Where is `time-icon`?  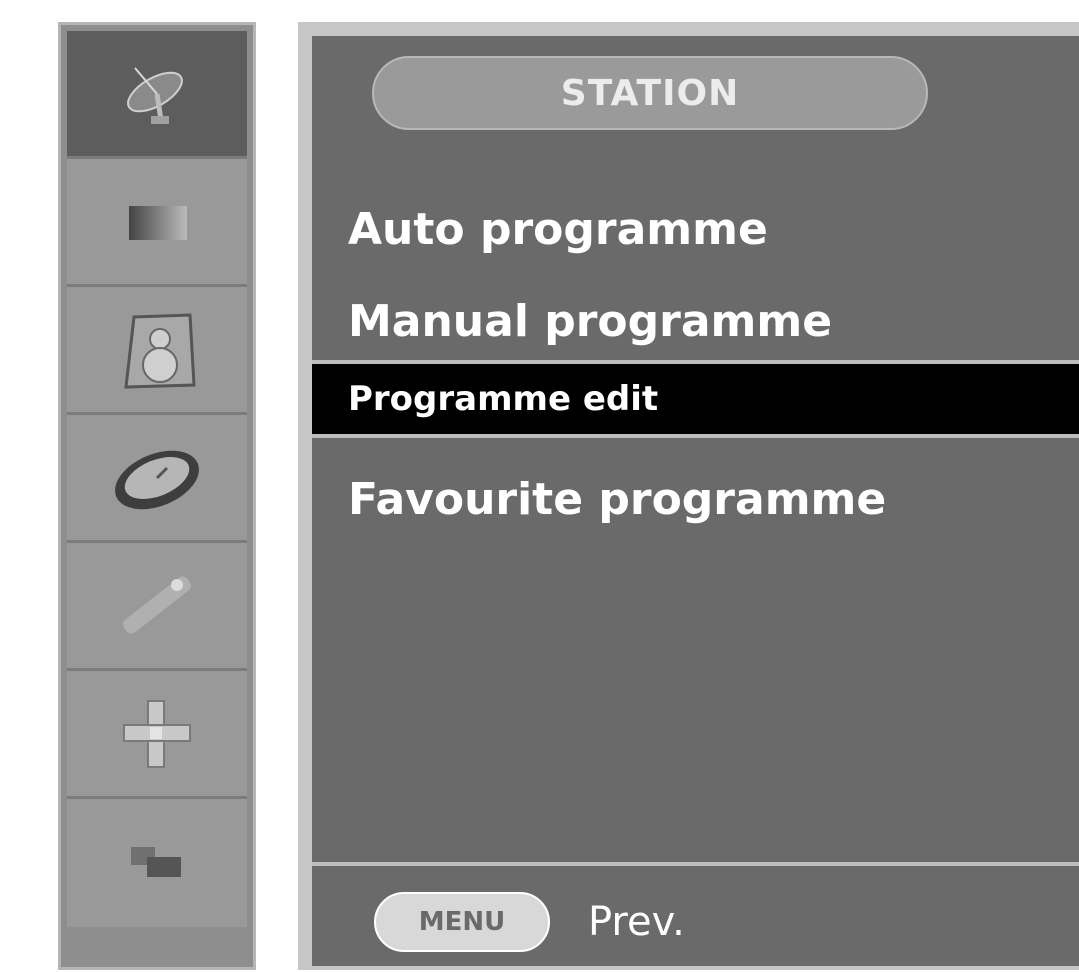
time-icon is located at coordinates (157, 478).